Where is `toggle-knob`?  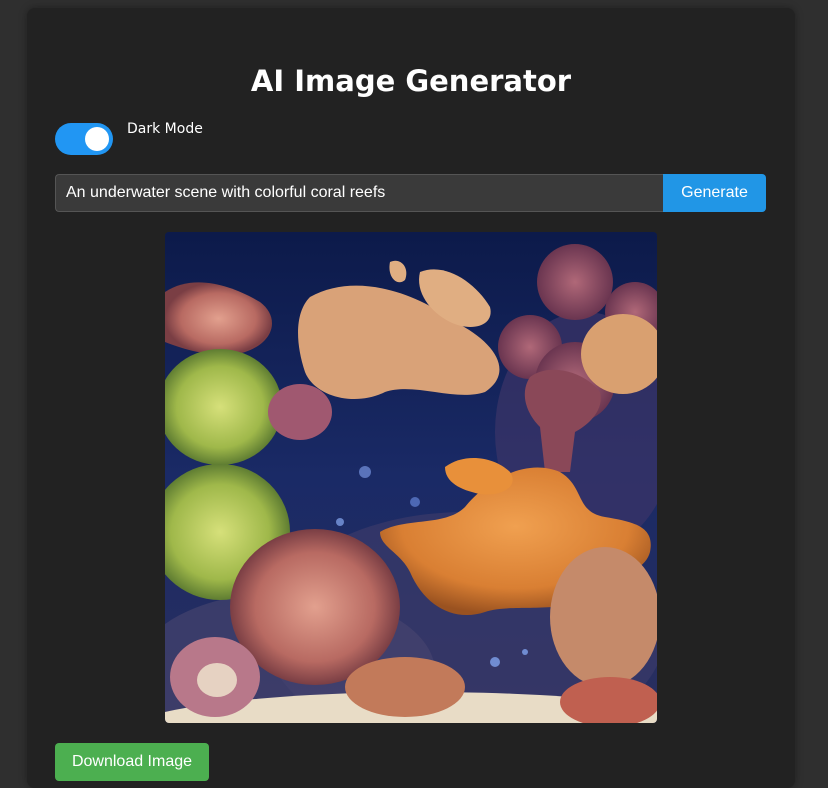 toggle-knob is located at coordinates (97, 139).